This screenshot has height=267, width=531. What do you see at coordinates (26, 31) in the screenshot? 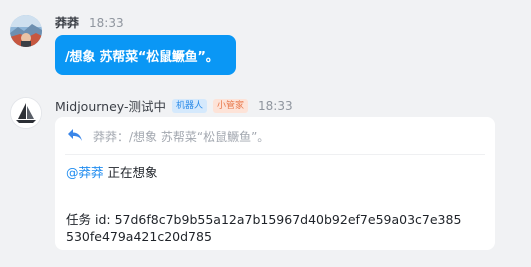
I see `user-avatar` at bounding box center [26, 31].